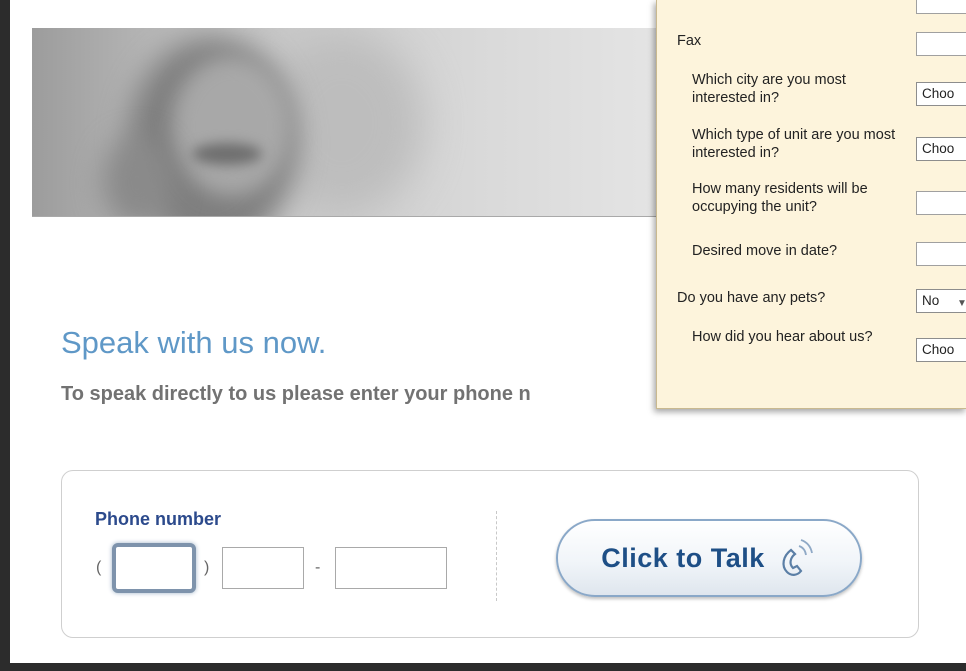 This screenshot has height=671, width=966. What do you see at coordinates (961, 303) in the screenshot?
I see `chevron-down-icon: ▼` at bounding box center [961, 303].